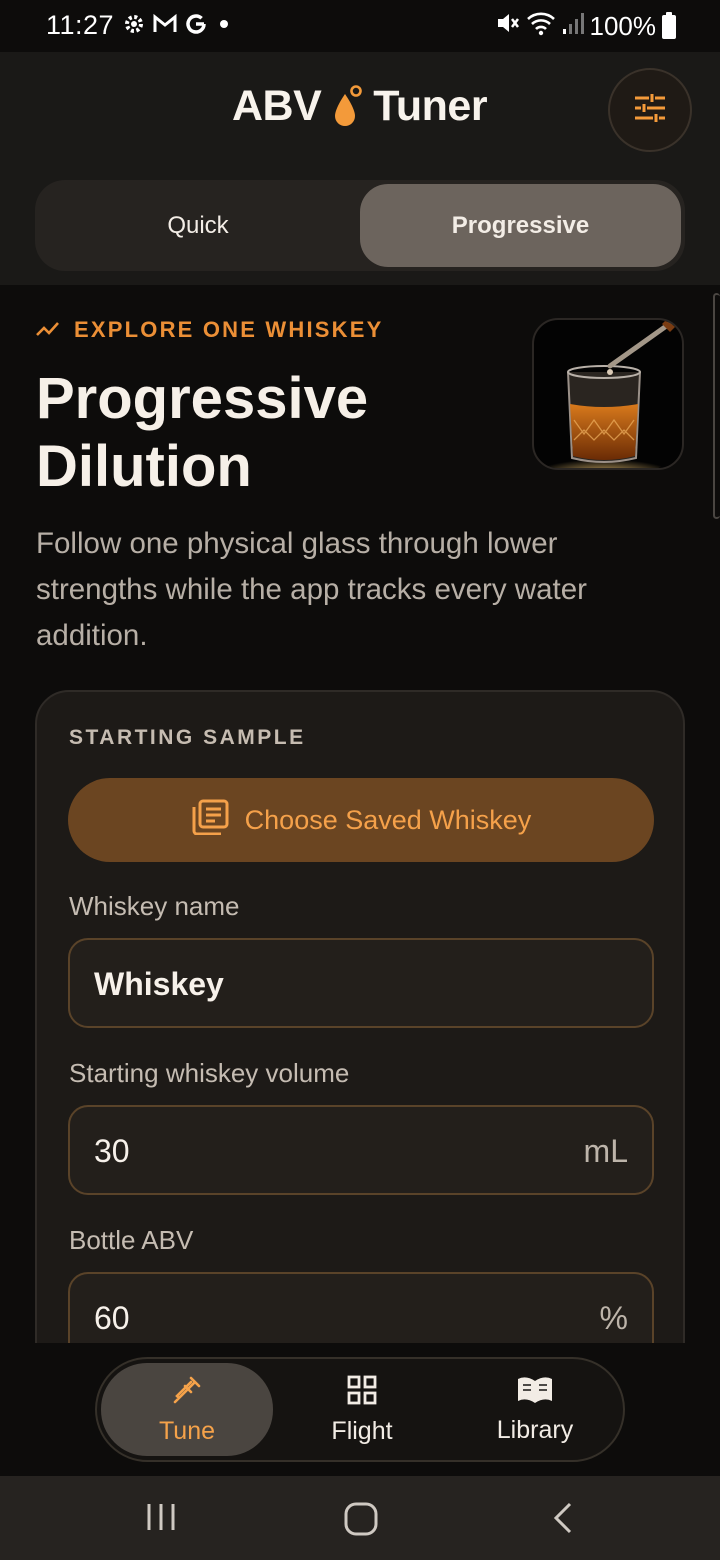 The image size is (720, 1560). I want to click on status-bar: 11:27 100%, so click(360, 26).